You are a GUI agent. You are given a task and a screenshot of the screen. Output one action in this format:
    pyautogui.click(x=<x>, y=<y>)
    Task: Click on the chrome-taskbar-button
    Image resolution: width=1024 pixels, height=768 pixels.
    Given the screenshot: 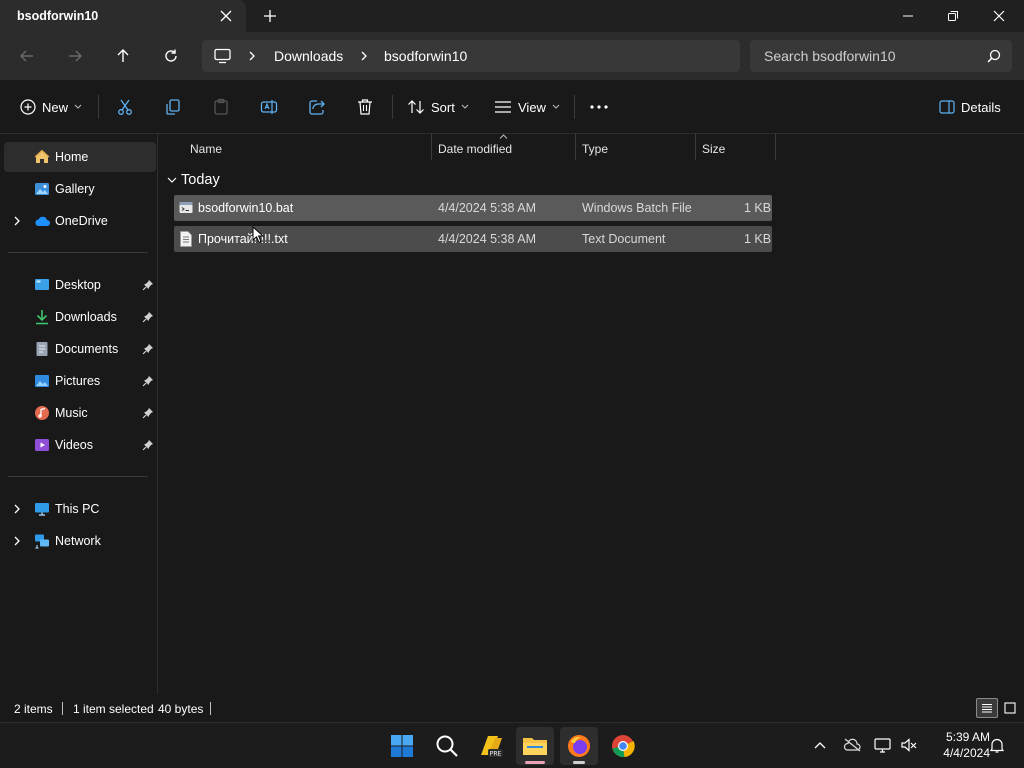 What is the action you would take?
    pyautogui.click(x=623, y=746)
    